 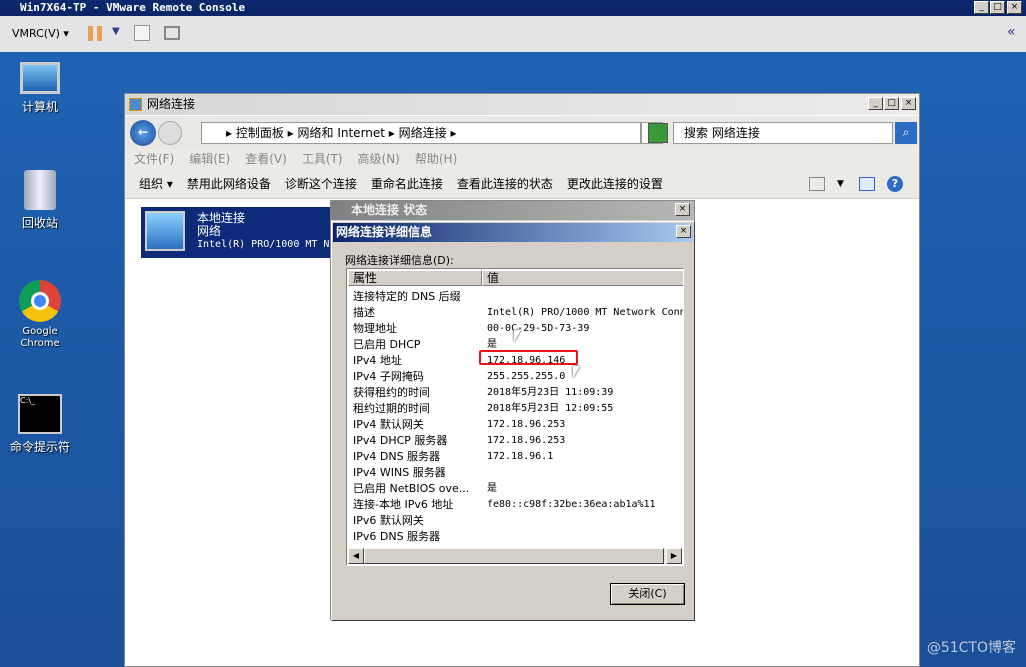 What do you see at coordinates (518, 473) in the screenshot?
I see `detail-row: IPv4 WINS 服务器` at bounding box center [518, 473].